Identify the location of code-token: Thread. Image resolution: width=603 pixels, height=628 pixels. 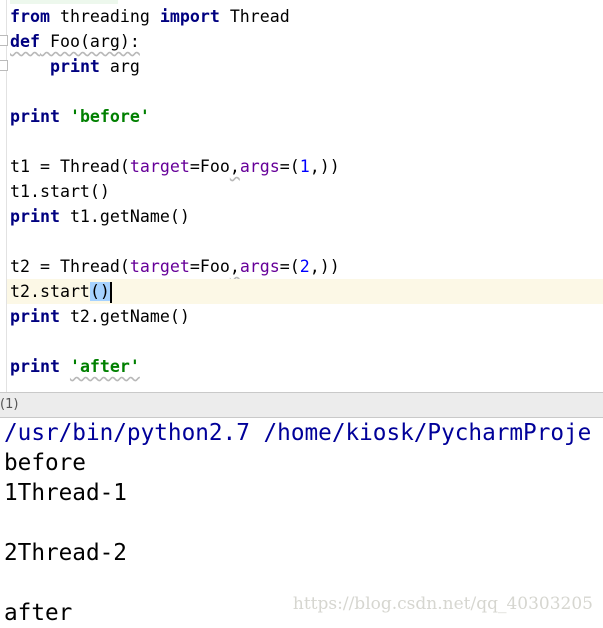
(254, 16).